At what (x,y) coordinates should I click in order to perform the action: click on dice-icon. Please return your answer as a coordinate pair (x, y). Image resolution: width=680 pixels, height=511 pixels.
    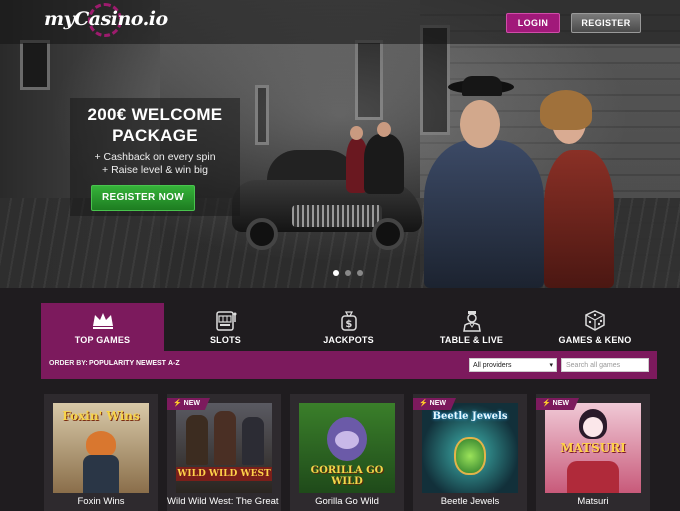
    Looking at the image, I should click on (595, 321).